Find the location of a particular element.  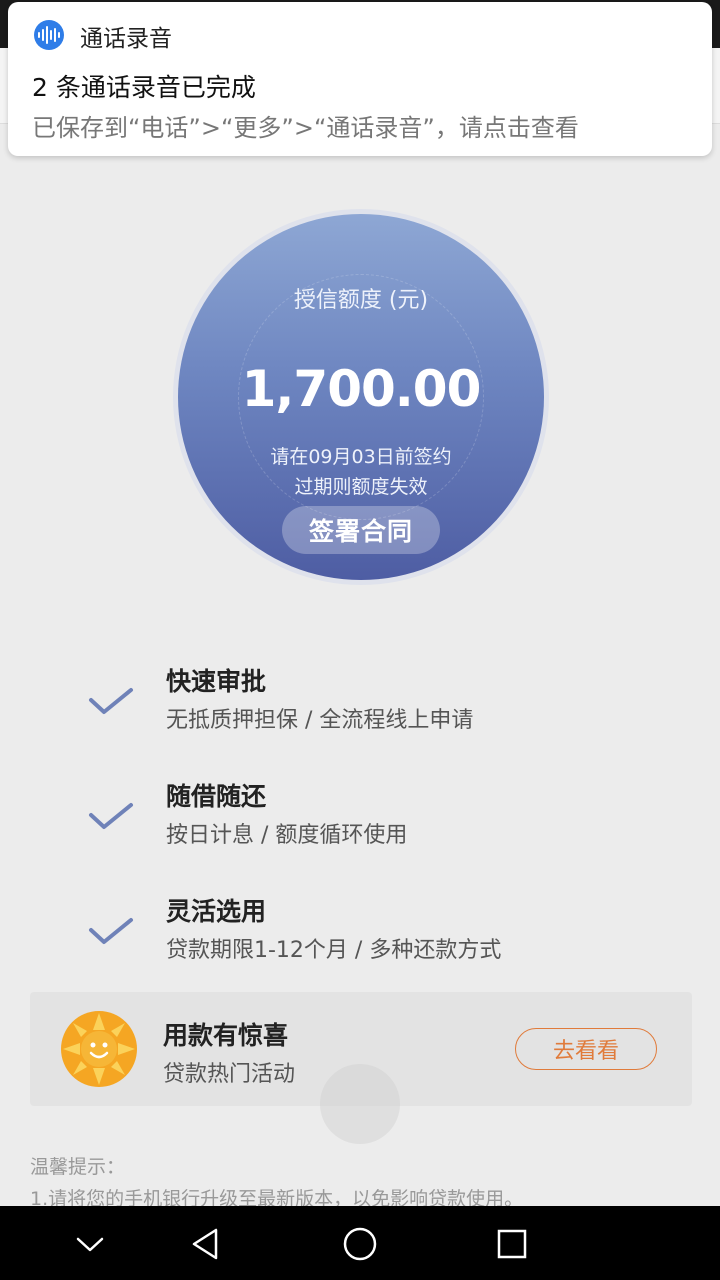

feature-title: 快速审批 is located at coordinates (216, 681).